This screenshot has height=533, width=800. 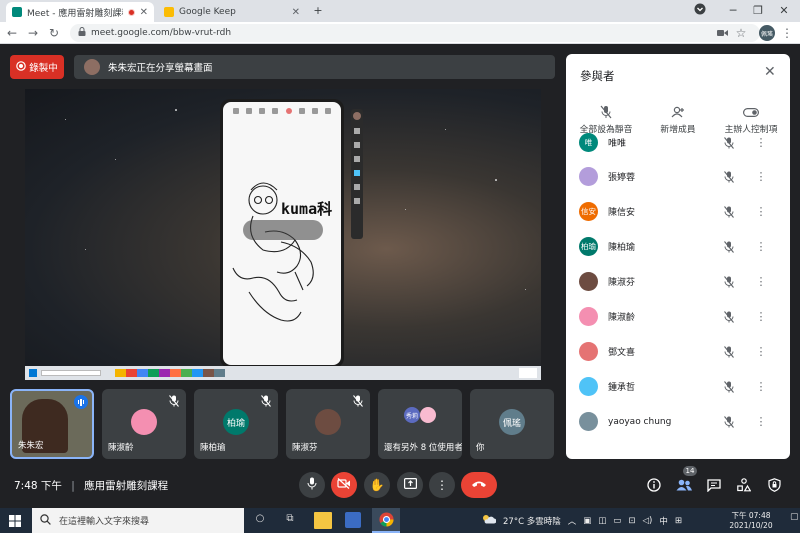 I want to click on people-icon, so click(x=684, y=485).